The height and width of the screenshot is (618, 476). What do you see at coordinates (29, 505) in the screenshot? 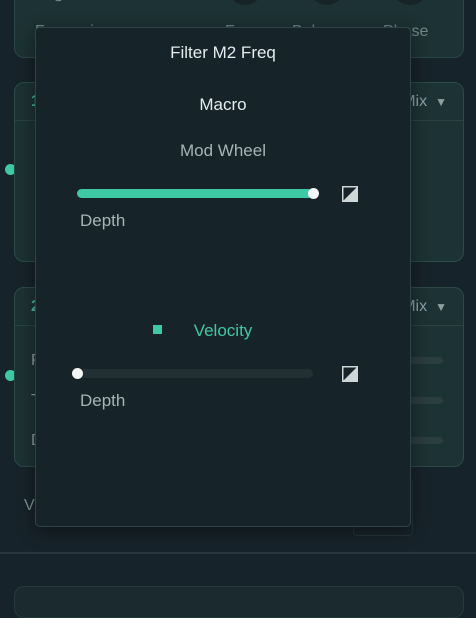
I see `lower-label: V` at bounding box center [29, 505].